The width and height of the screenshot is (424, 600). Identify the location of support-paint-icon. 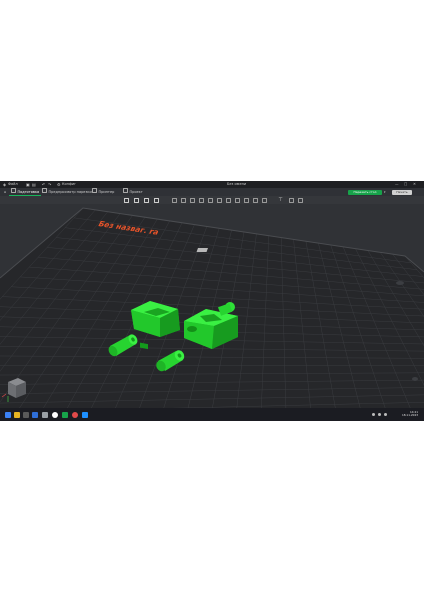
(219, 200).